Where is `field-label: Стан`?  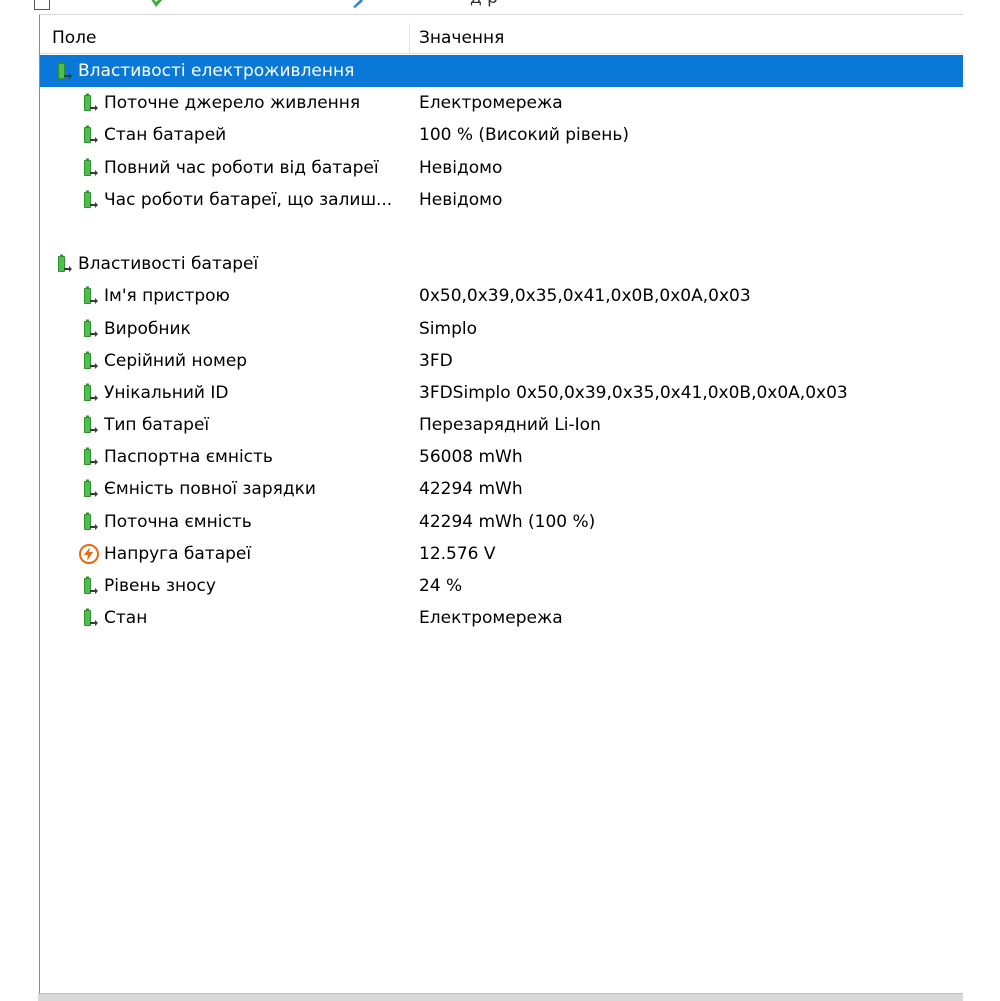
field-label: Стан is located at coordinates (126, 618).